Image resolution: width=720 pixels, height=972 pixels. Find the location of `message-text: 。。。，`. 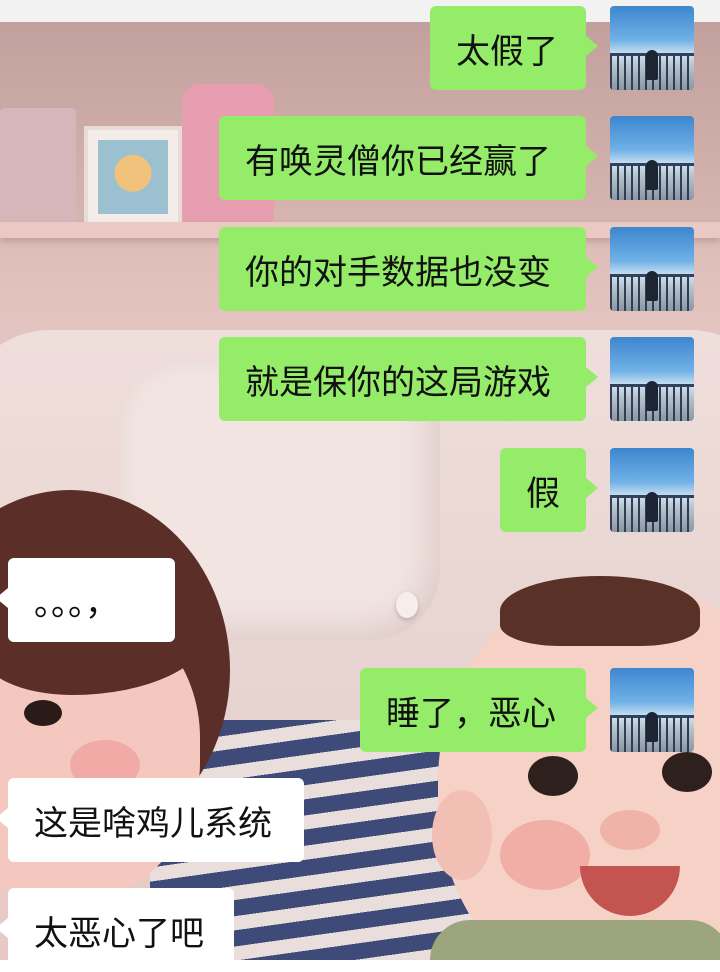

message-text: 。。。， is located at coordinates (76, 603).